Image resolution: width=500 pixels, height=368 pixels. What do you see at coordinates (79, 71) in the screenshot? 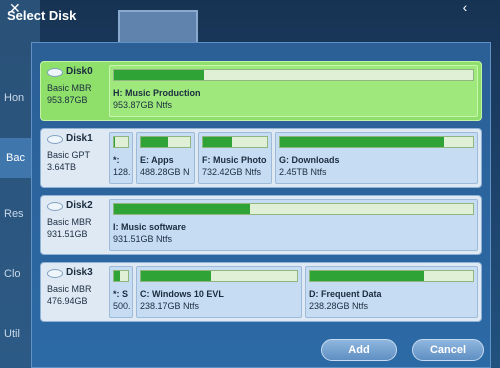
I see `disk-name: Disk0` at bounding box center [79, 71].